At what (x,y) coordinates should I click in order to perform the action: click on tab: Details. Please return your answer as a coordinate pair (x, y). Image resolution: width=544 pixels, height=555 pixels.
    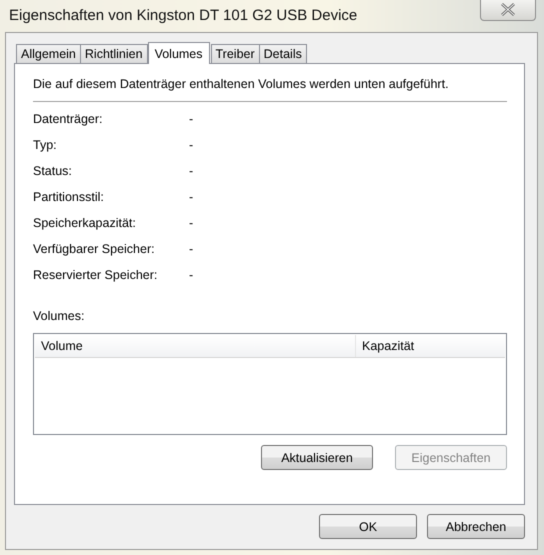
    Looking at the image, I should click on (282, 53).